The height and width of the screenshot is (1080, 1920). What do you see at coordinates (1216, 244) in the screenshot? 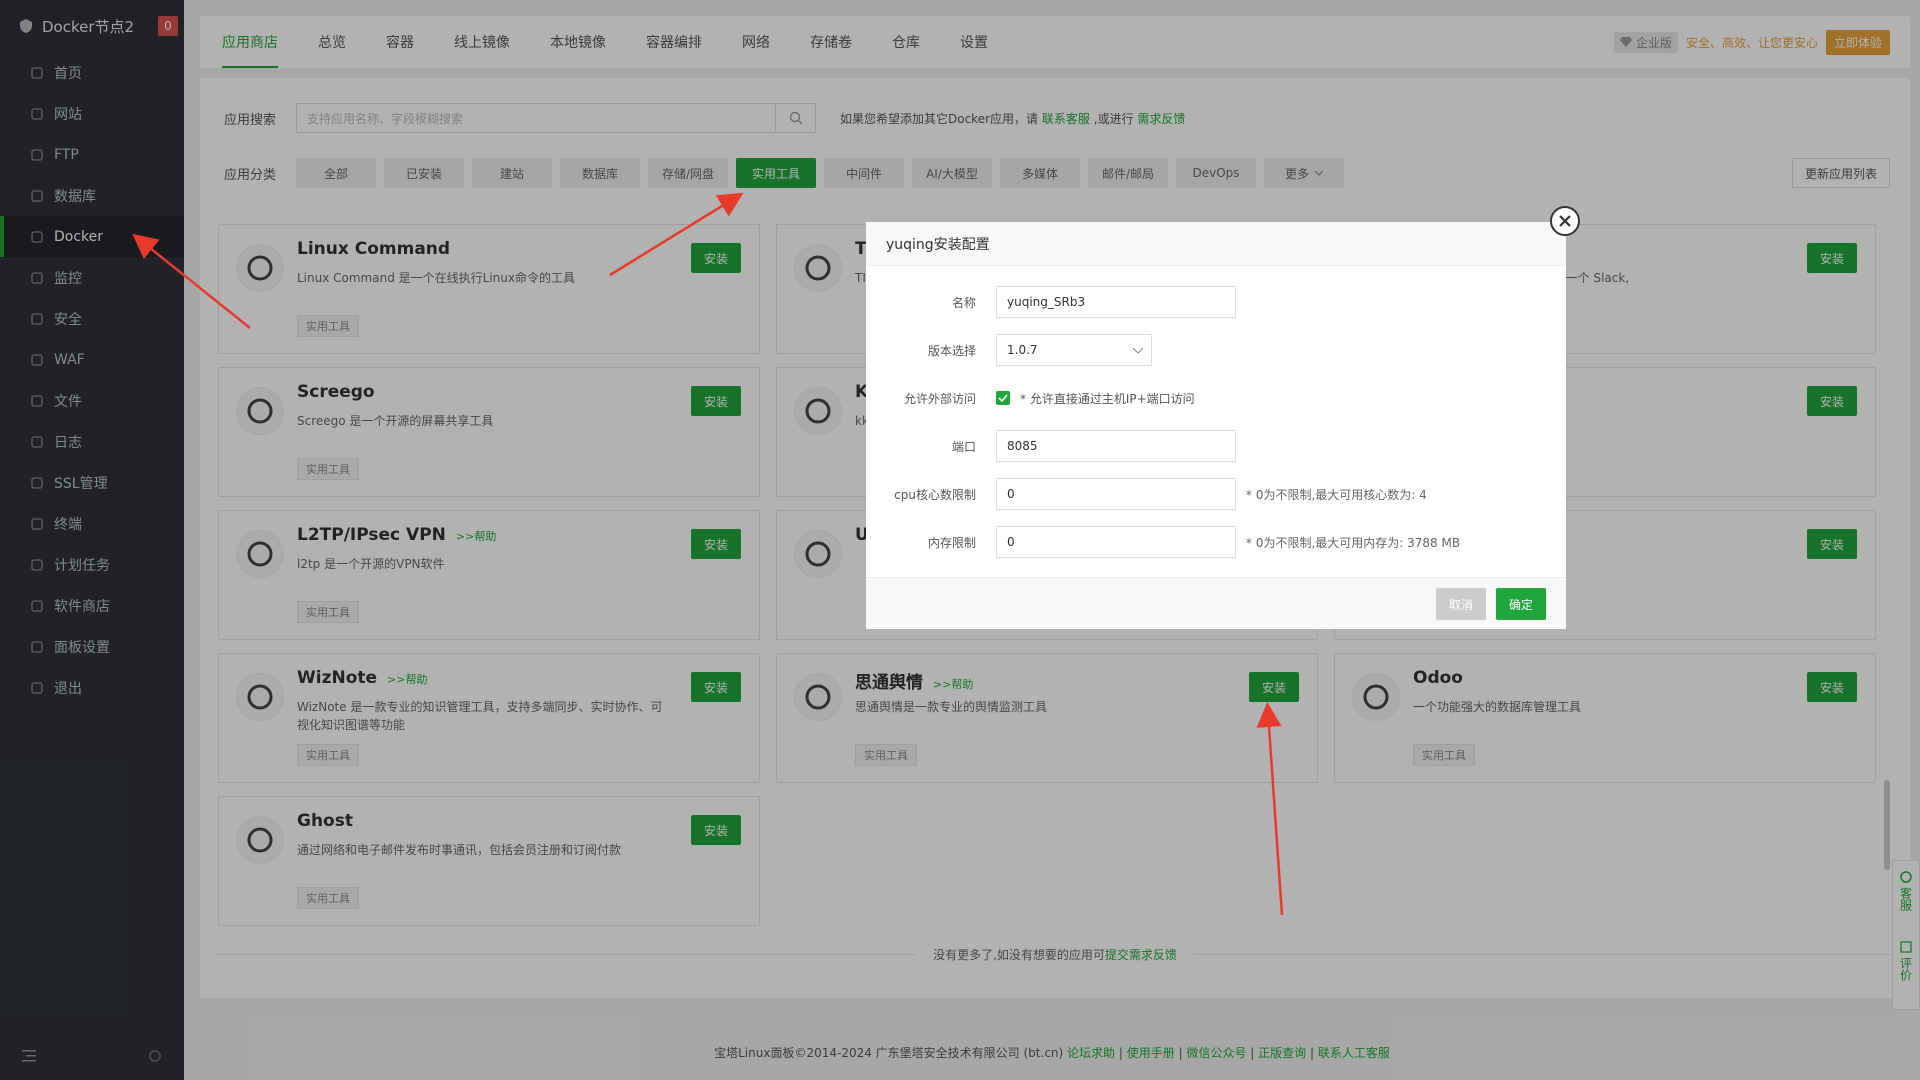
I see `modal-title: yuqing安装配置` at bounding box center [1216, 244].